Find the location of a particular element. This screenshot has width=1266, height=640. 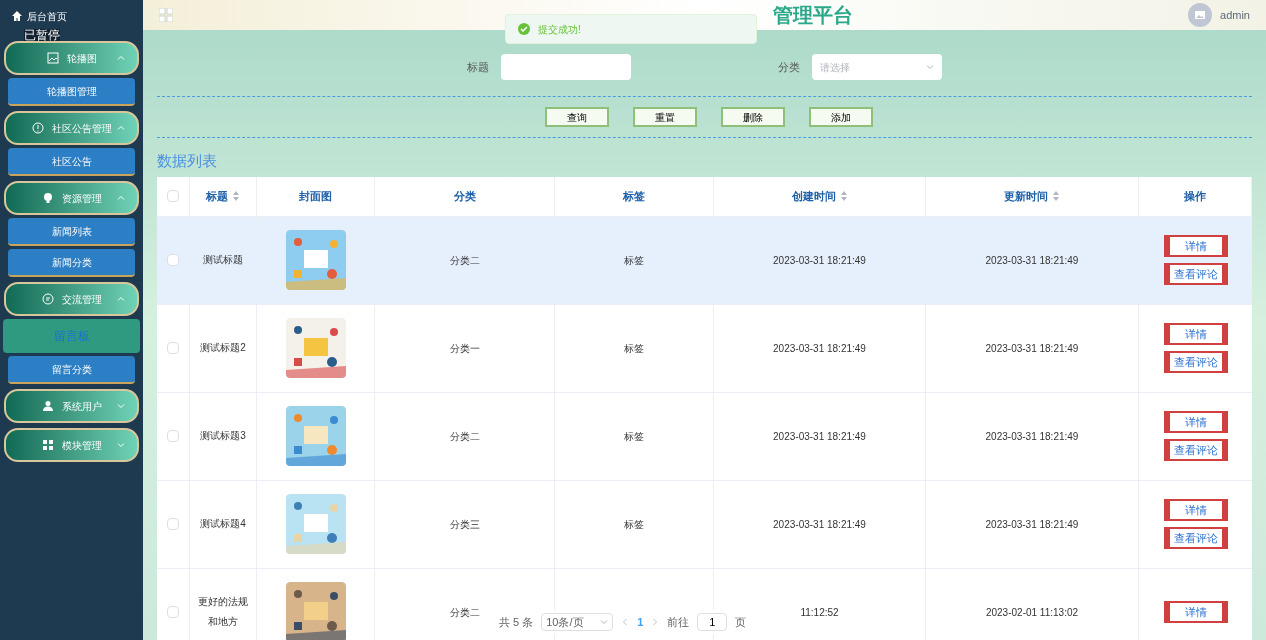

column-header: 标签 is located at coordinates (634, 196).